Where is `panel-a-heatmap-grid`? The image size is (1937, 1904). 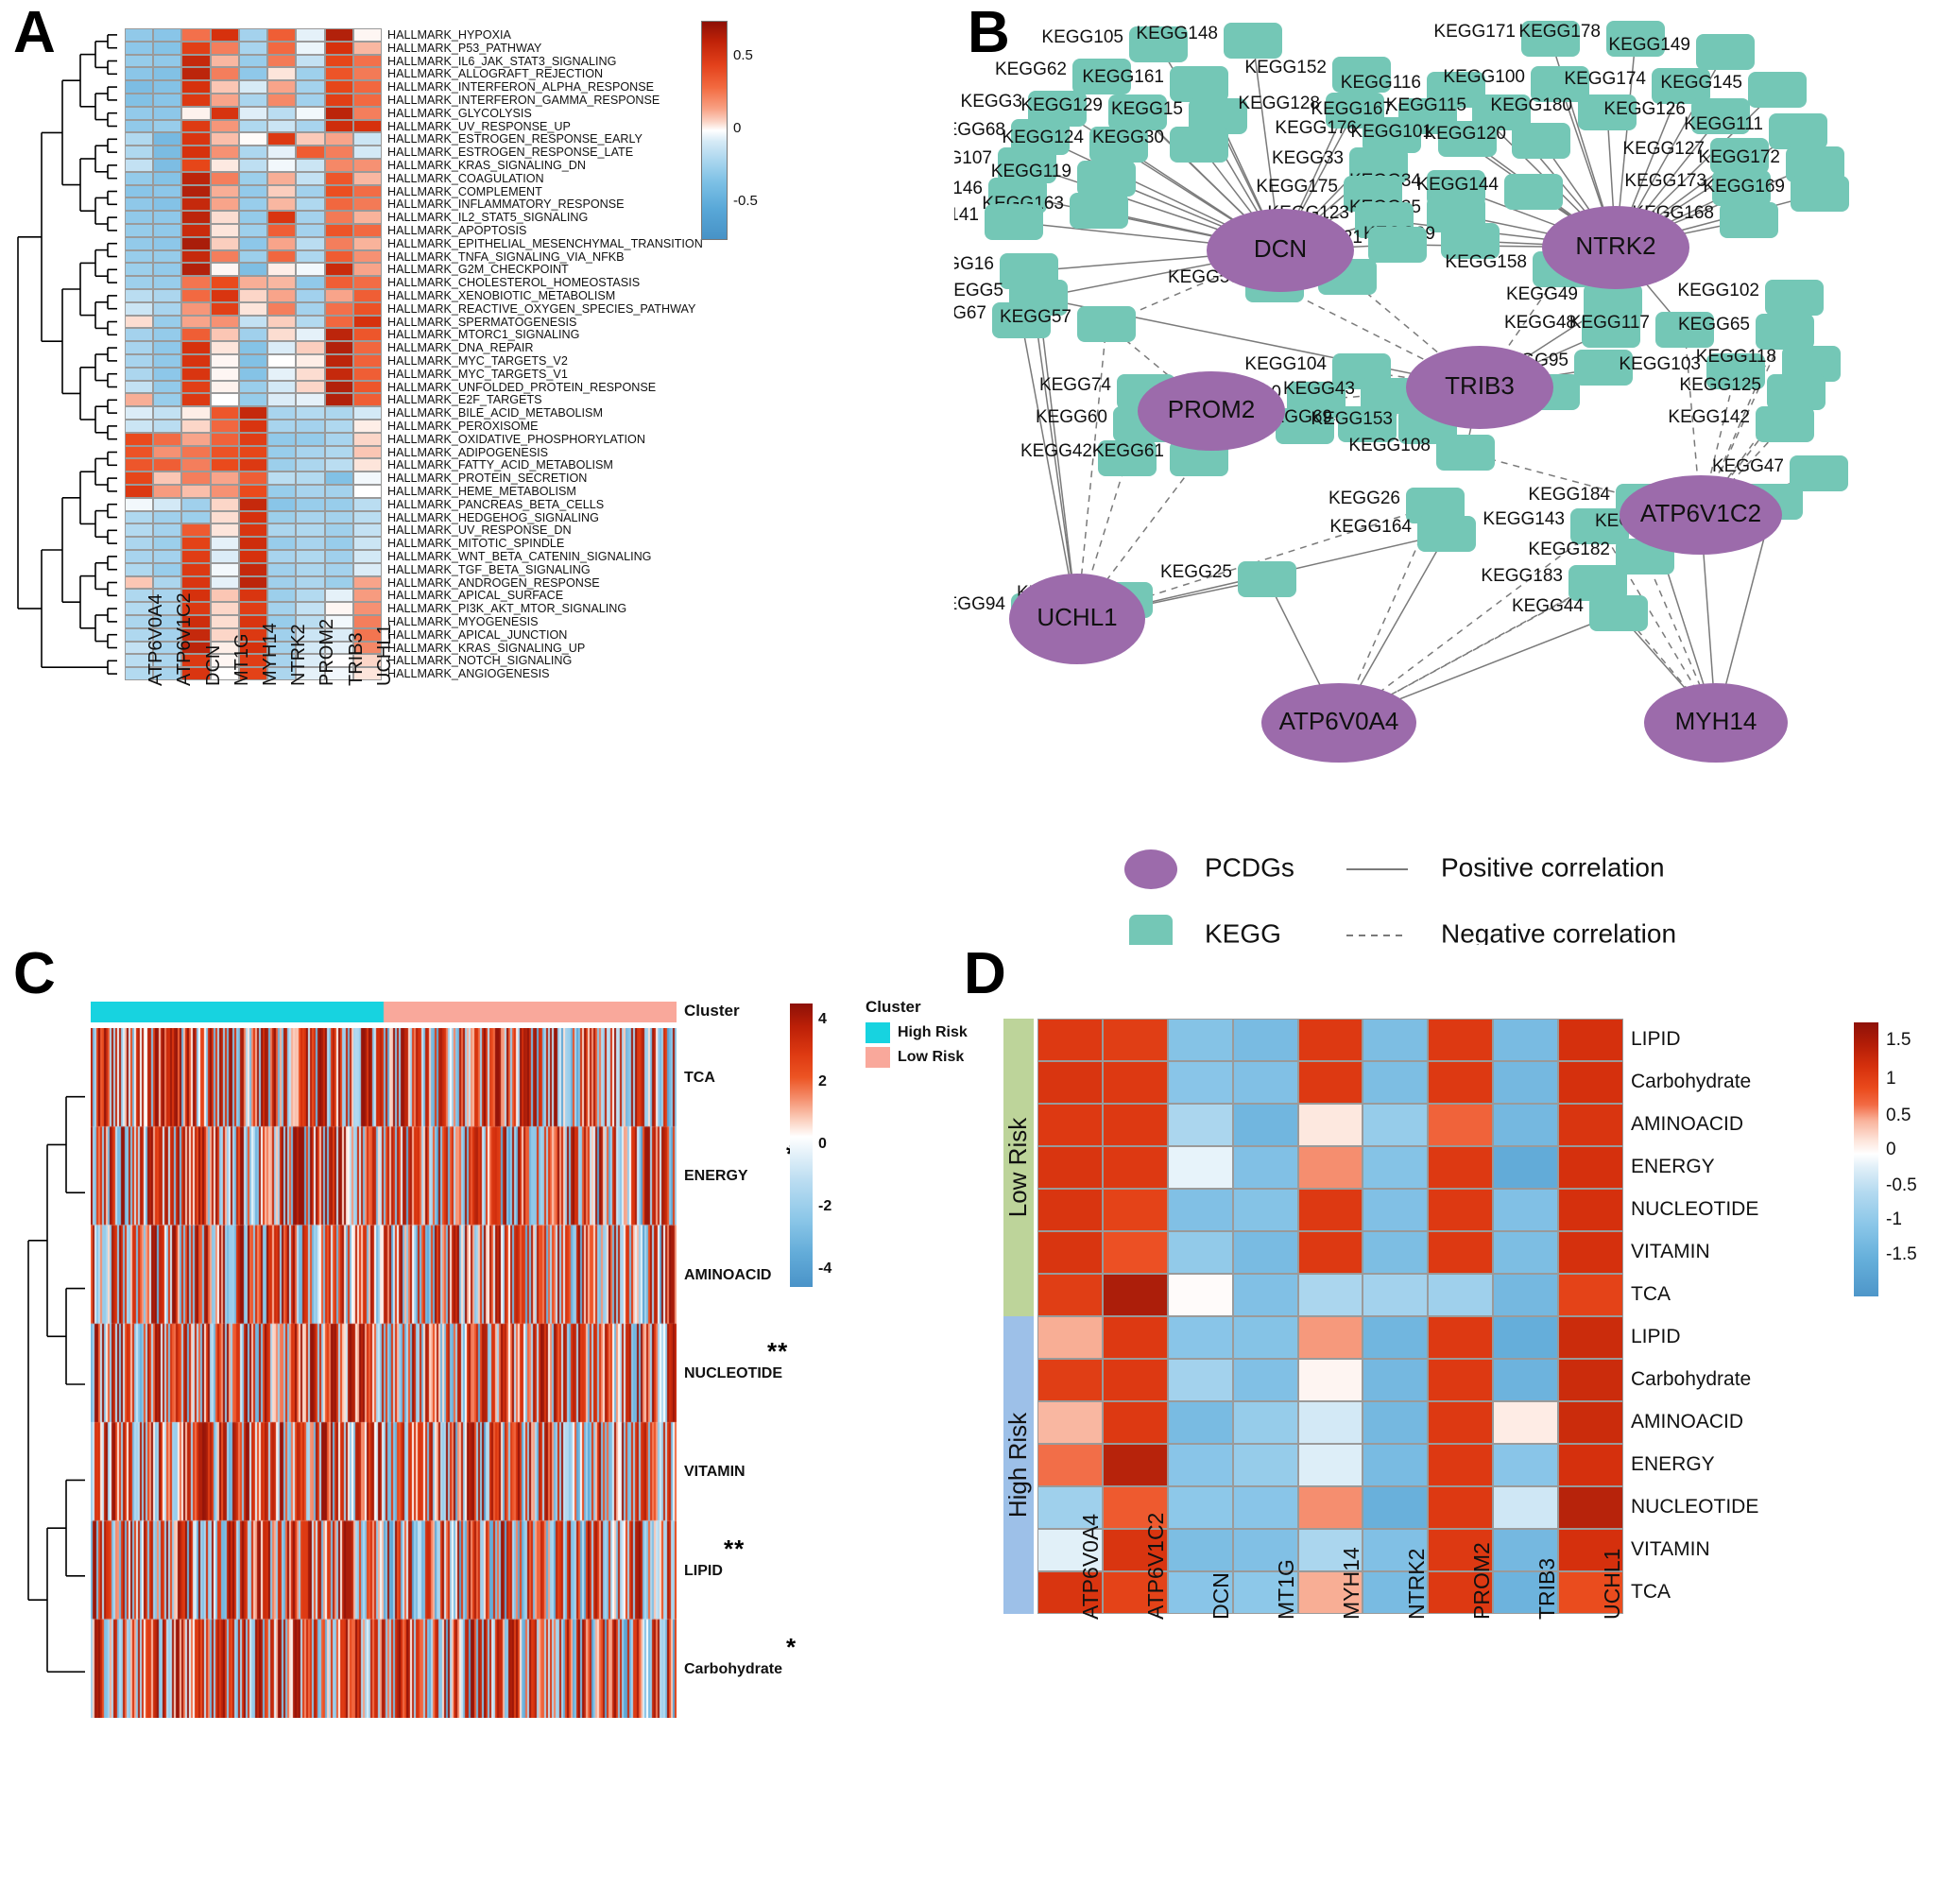 panel-a-heatmap-grid is located at coordinates (253, 354).